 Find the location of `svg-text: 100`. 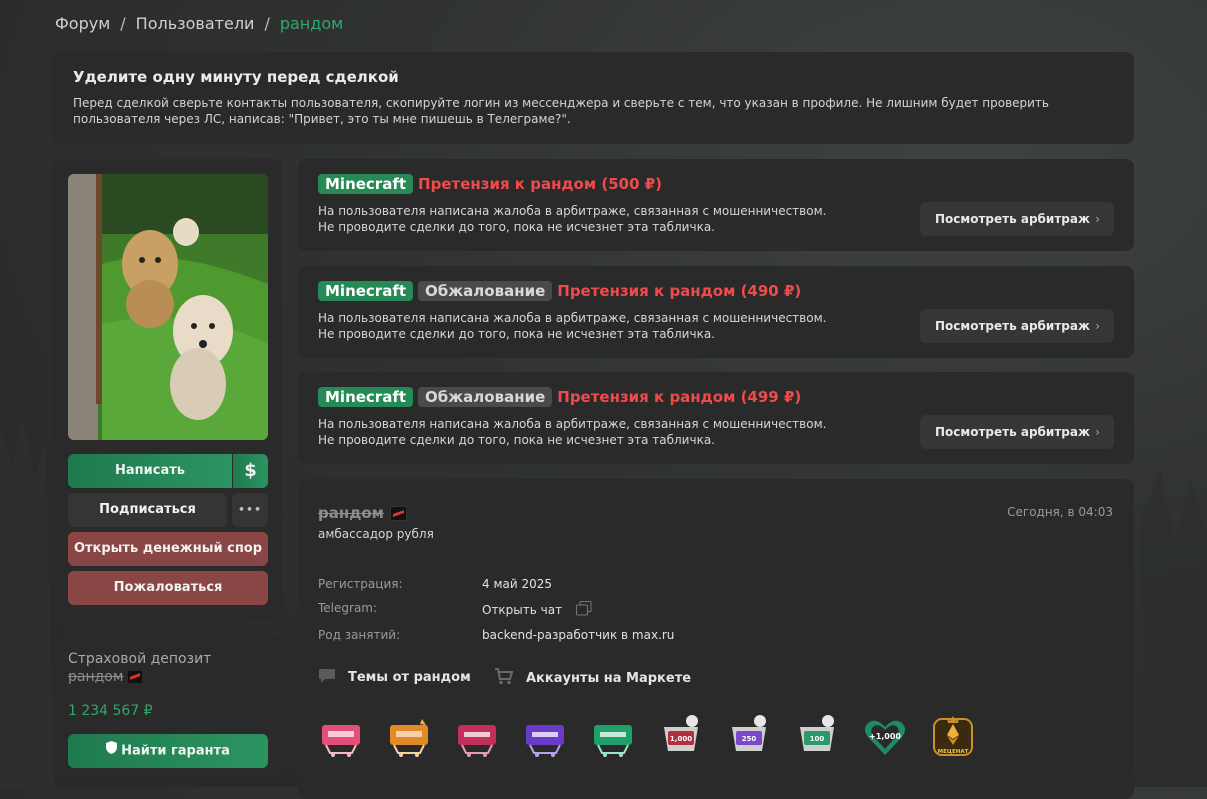

svg-text: 100 is located at coordinates (817, 739).